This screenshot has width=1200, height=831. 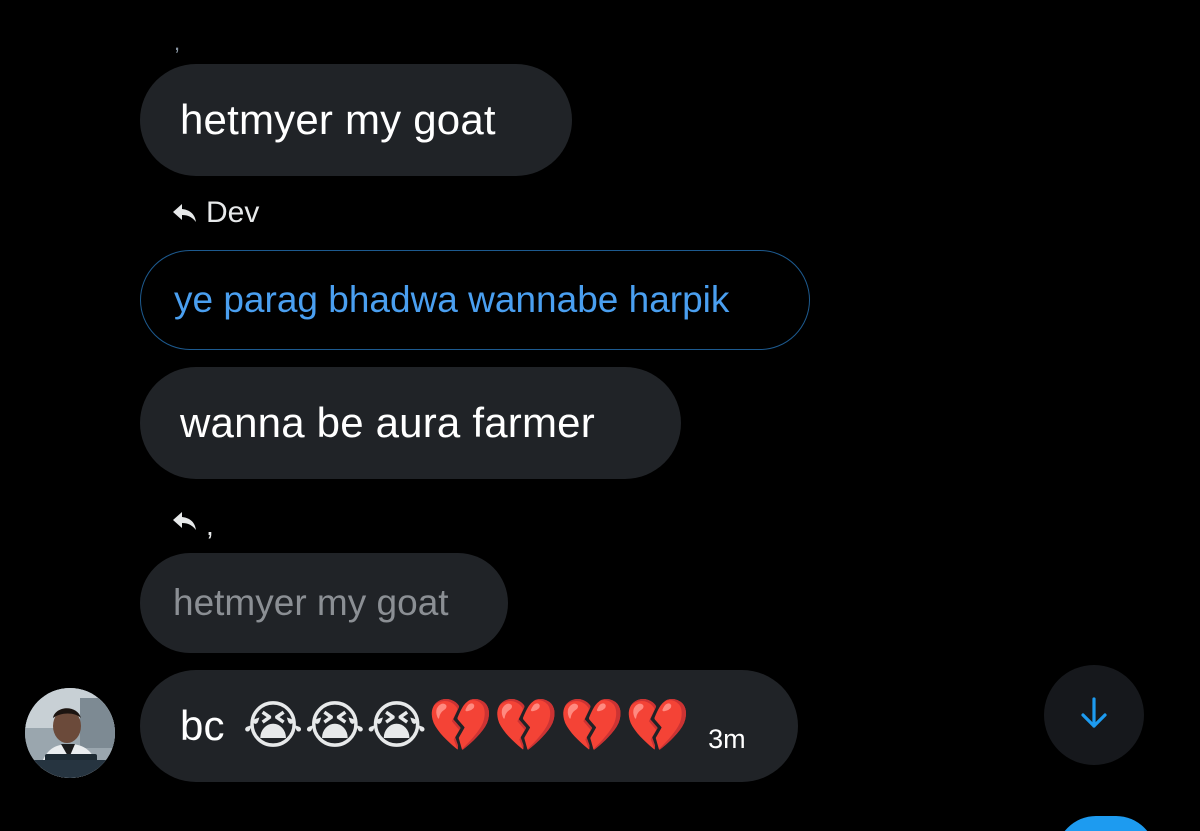 I want to click on arrow-down-icon, so click(x=1094, y=715).